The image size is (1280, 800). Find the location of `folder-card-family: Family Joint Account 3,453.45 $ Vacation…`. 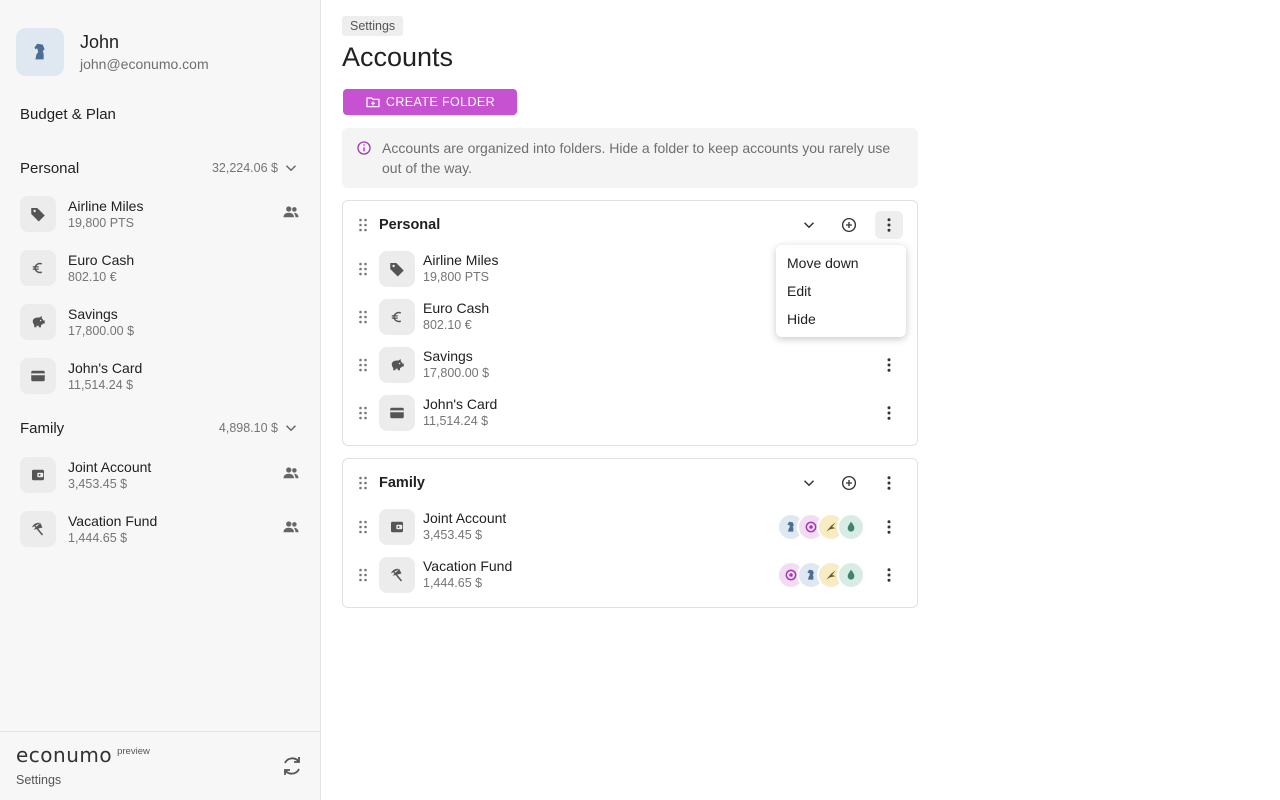

folder-card-family: Family Joint Account 3,453.45 $ Vacation… is located at coordinates (630, 533).